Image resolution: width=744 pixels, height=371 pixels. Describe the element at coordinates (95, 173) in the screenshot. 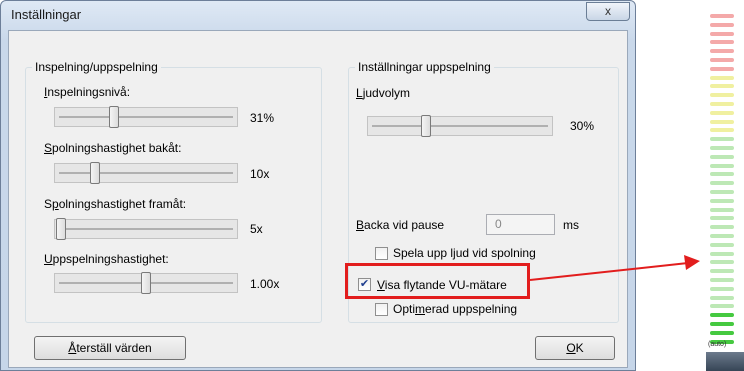

I see `rewind-speed-slider-thumb` at that location.